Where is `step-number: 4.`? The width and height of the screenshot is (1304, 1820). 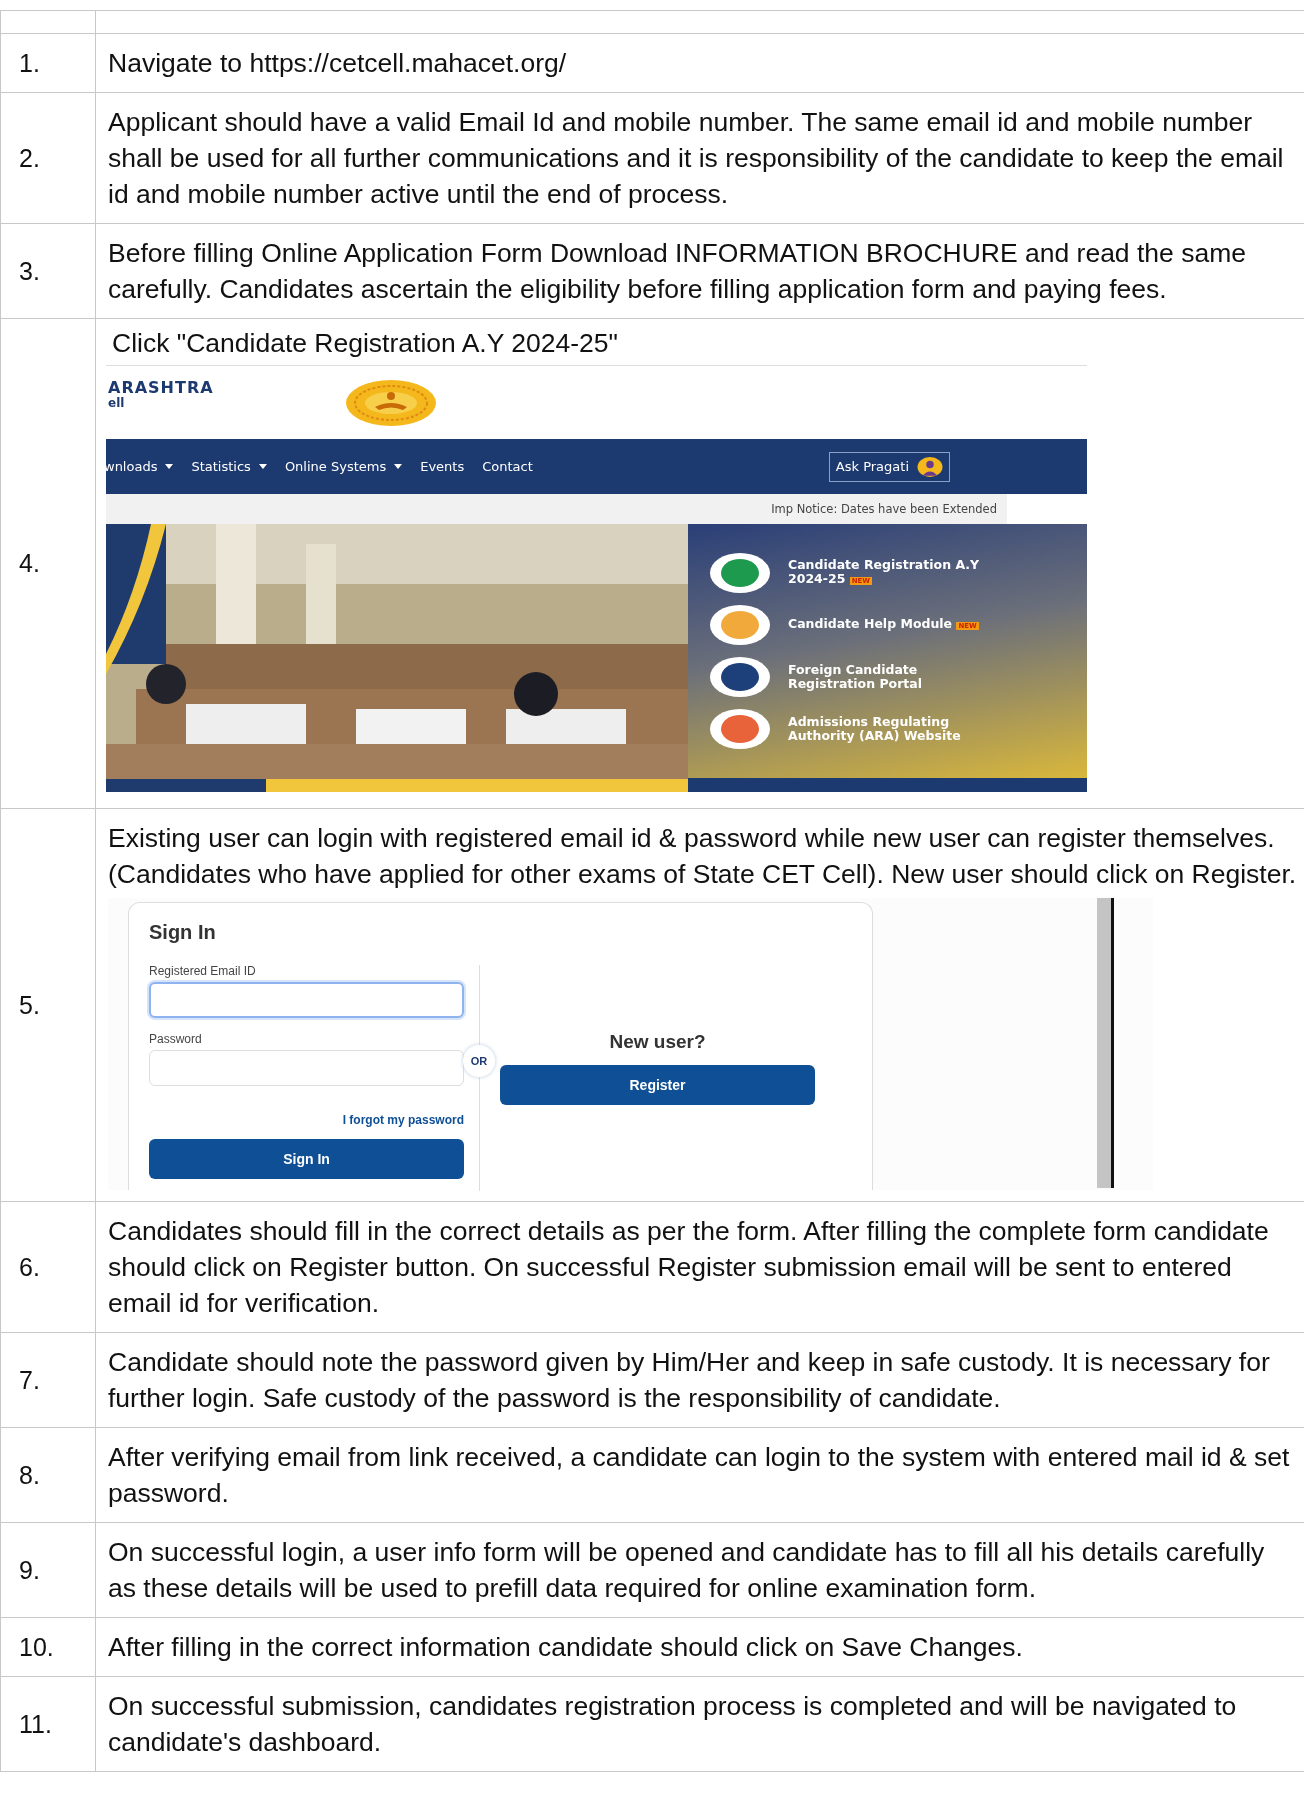
step-number: 4. is located at coordinates (29, 563).